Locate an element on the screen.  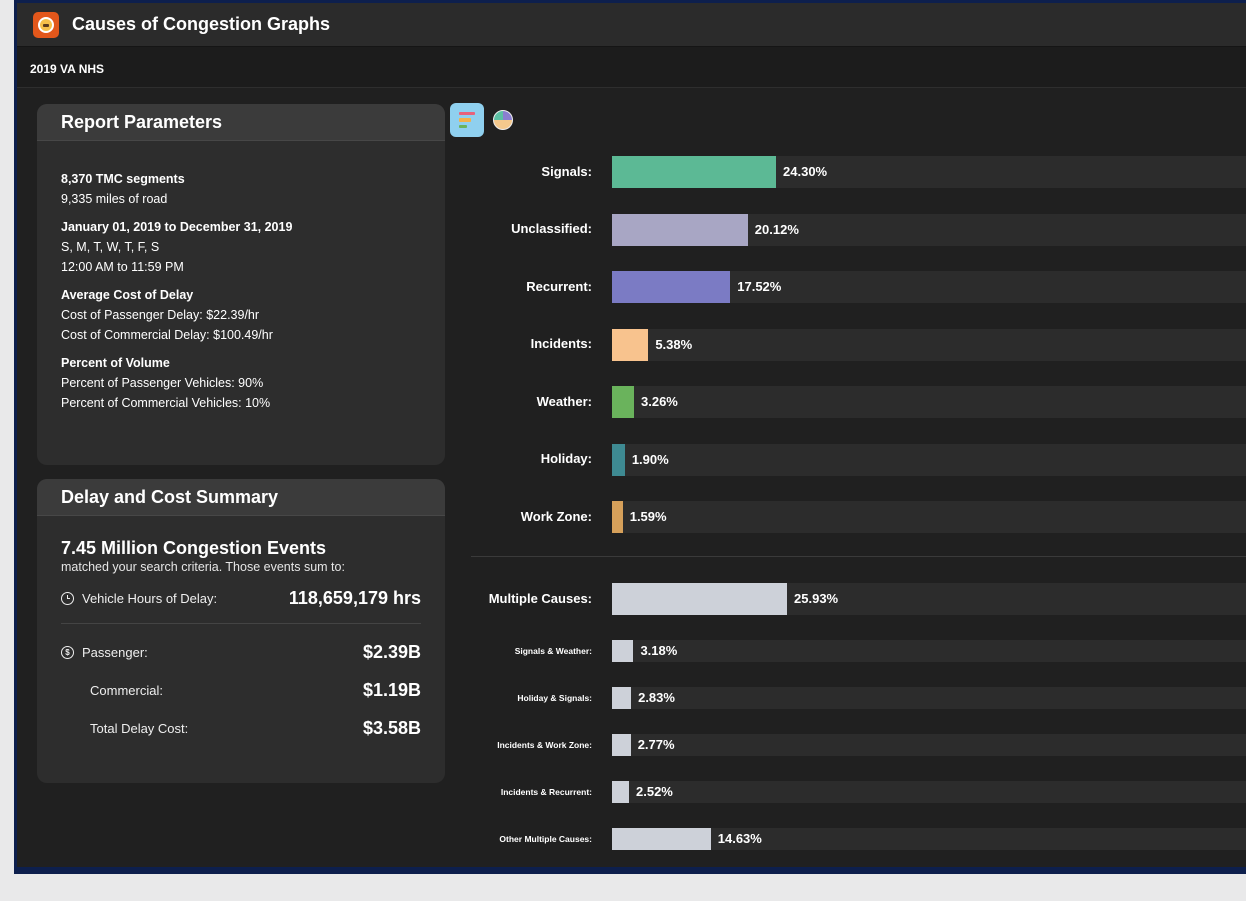
bar-holiday-signals is located at coordinates (622, 698).